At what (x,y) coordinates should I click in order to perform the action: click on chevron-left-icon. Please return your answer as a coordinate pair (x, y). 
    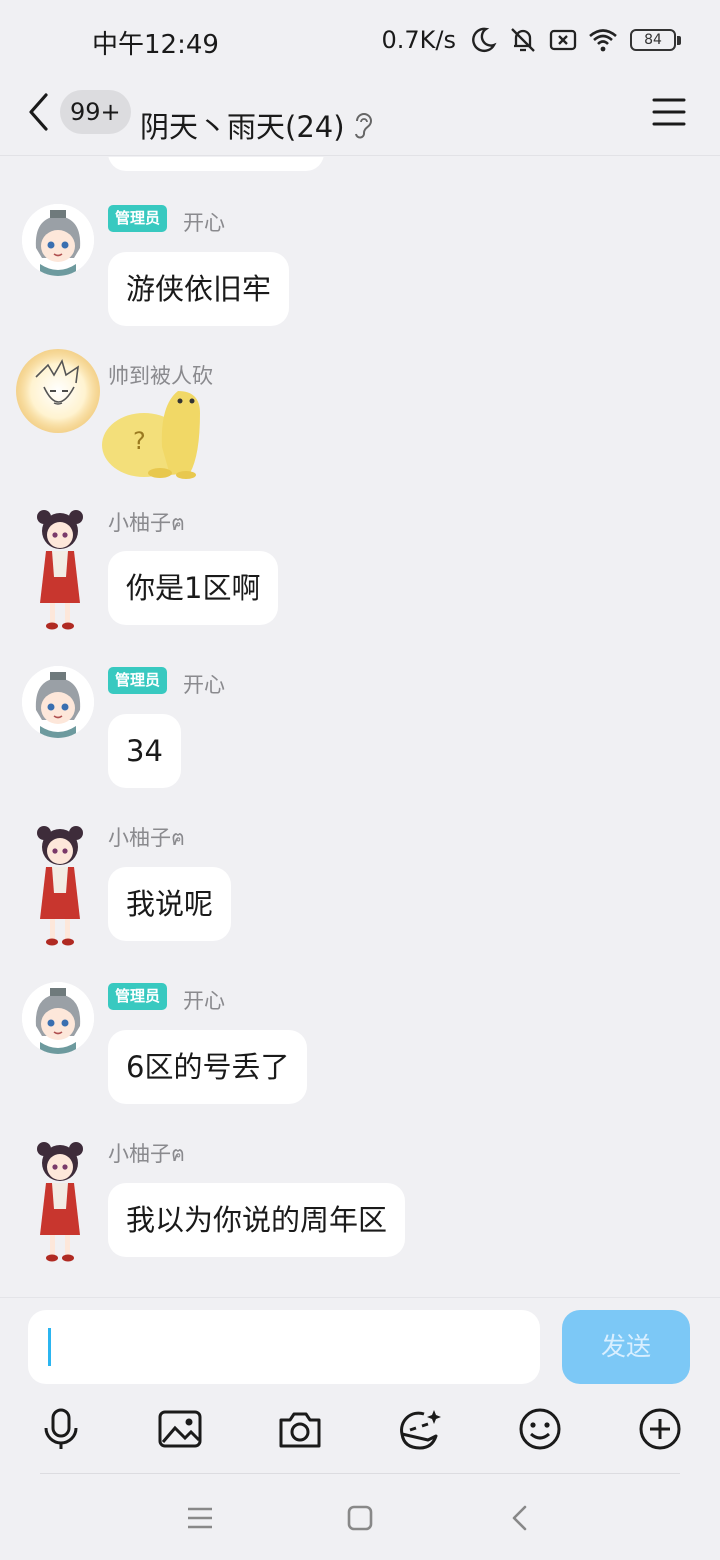
    Looking at the image, I should click on (38, 112).